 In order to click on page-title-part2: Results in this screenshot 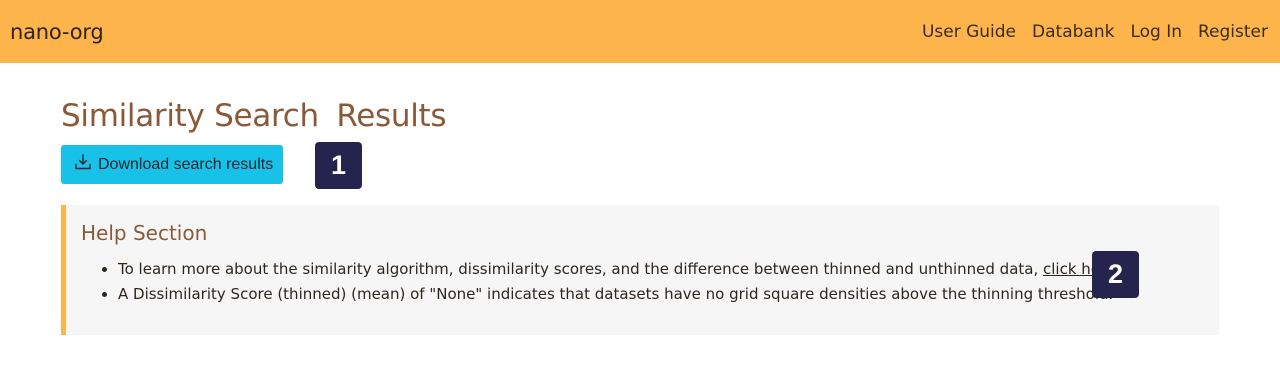, I will do `click(391, 116)`.